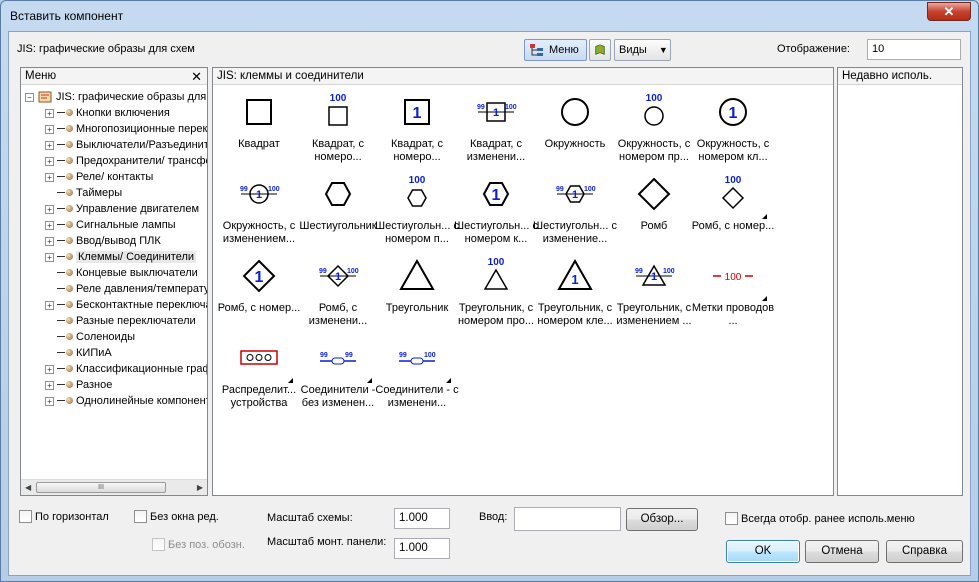  I want to click on tree-item: КИПиА, so click(78, 353).